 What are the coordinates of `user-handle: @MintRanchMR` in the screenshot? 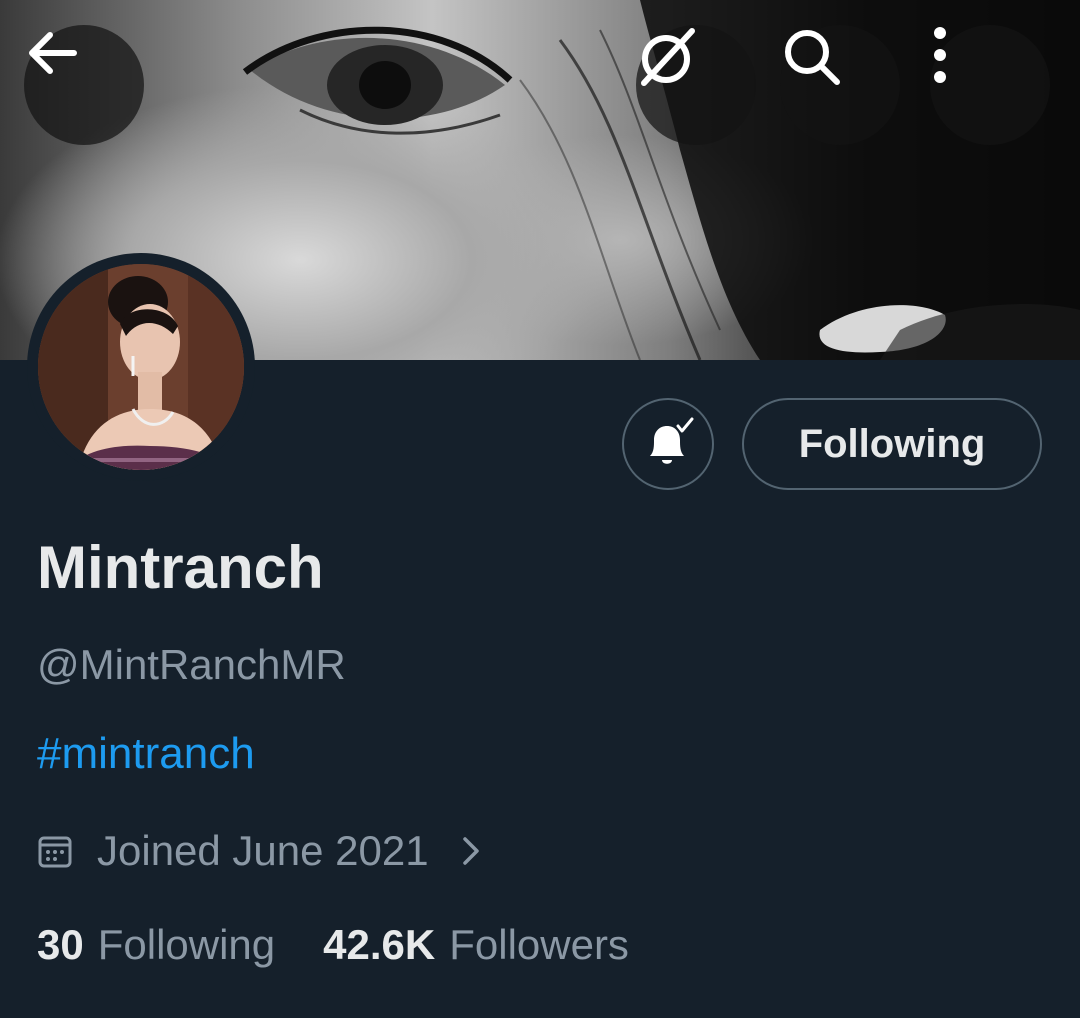 It's located at (191, 664).